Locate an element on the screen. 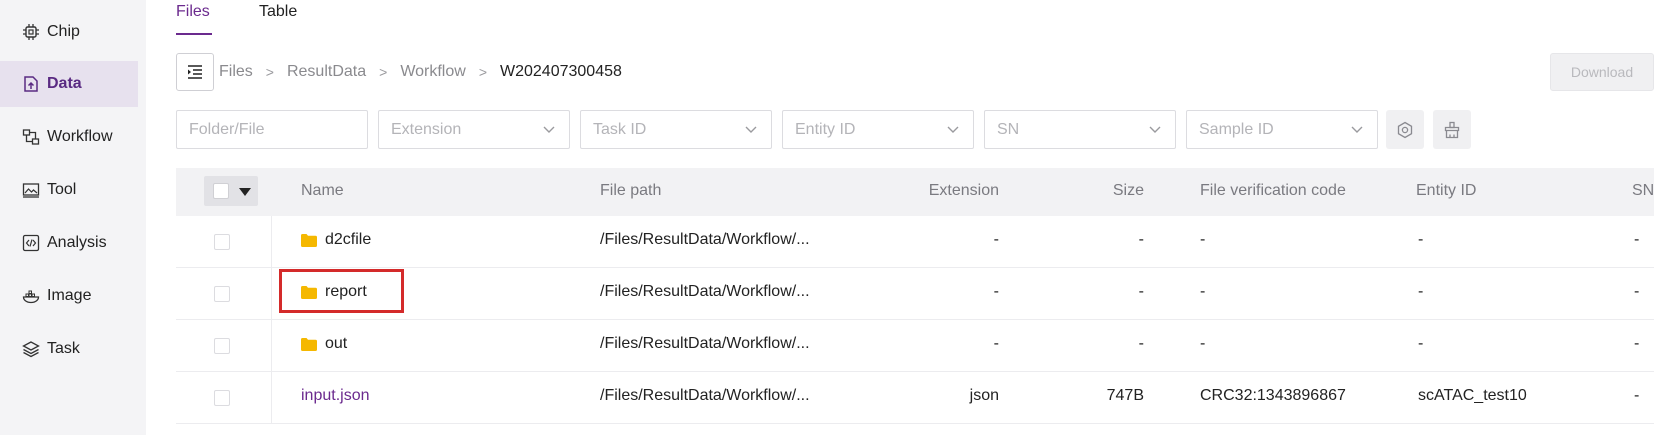 This screenshot has width=1654, height=435. entity-id-select: Entity ID is located at coordinates (878, 129).